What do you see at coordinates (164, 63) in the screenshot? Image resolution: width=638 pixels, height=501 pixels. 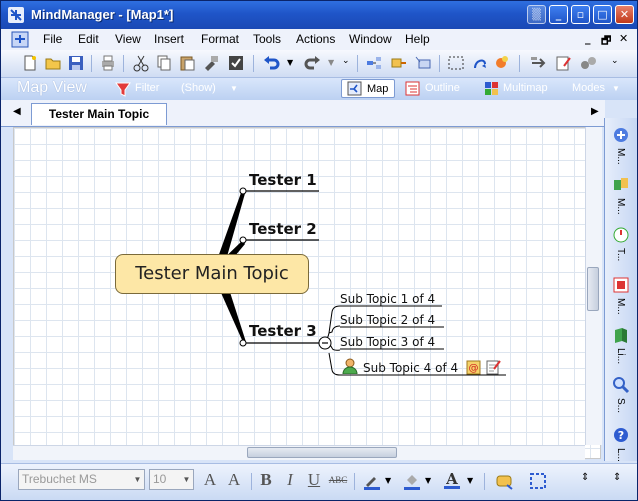 I see `copy-icon` at bounding box center [164, 63].